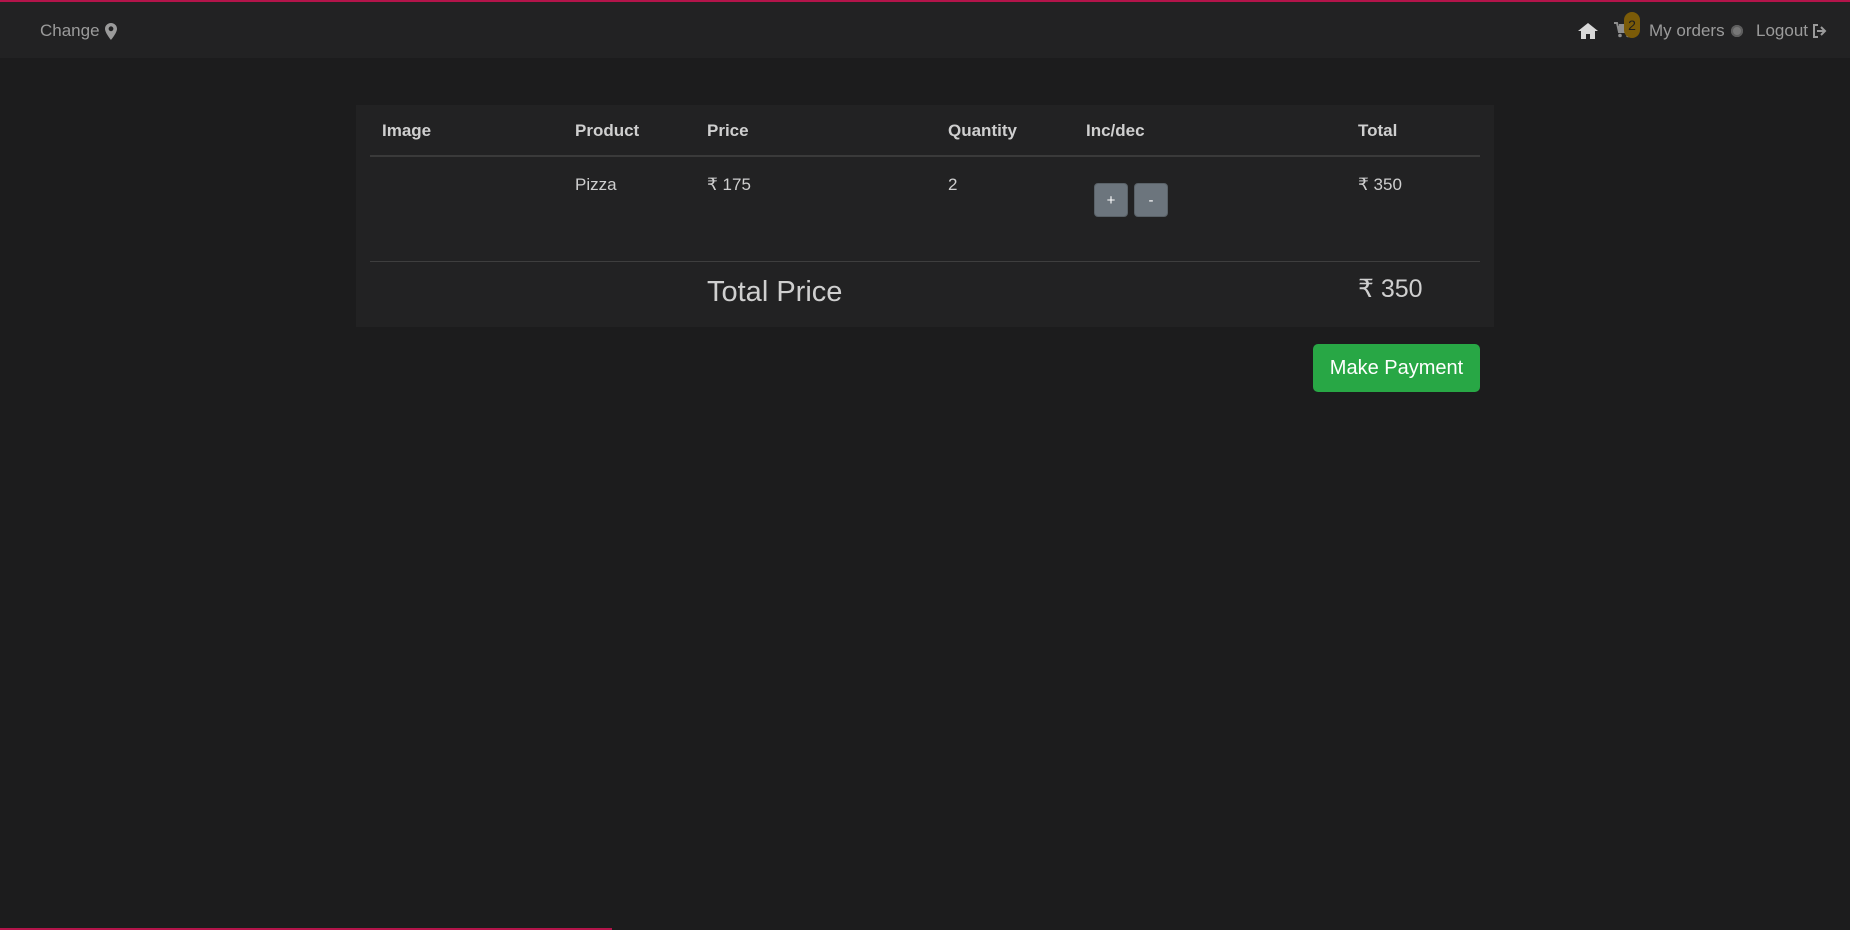 The width and height of the screenshot is (1850, 930). I want to click on total-divider, so click(925, 261).